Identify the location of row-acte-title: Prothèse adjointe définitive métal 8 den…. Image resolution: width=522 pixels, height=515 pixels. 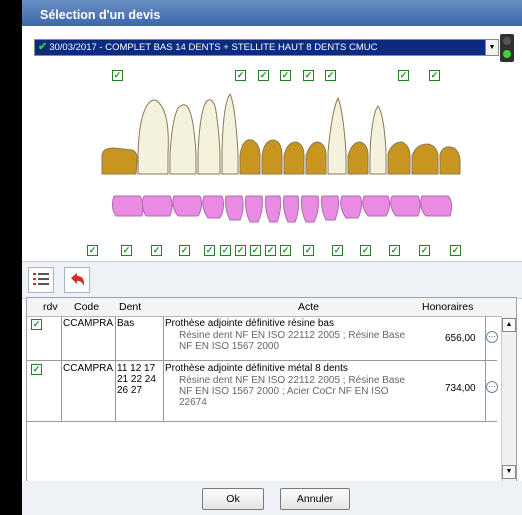
(256, 368).